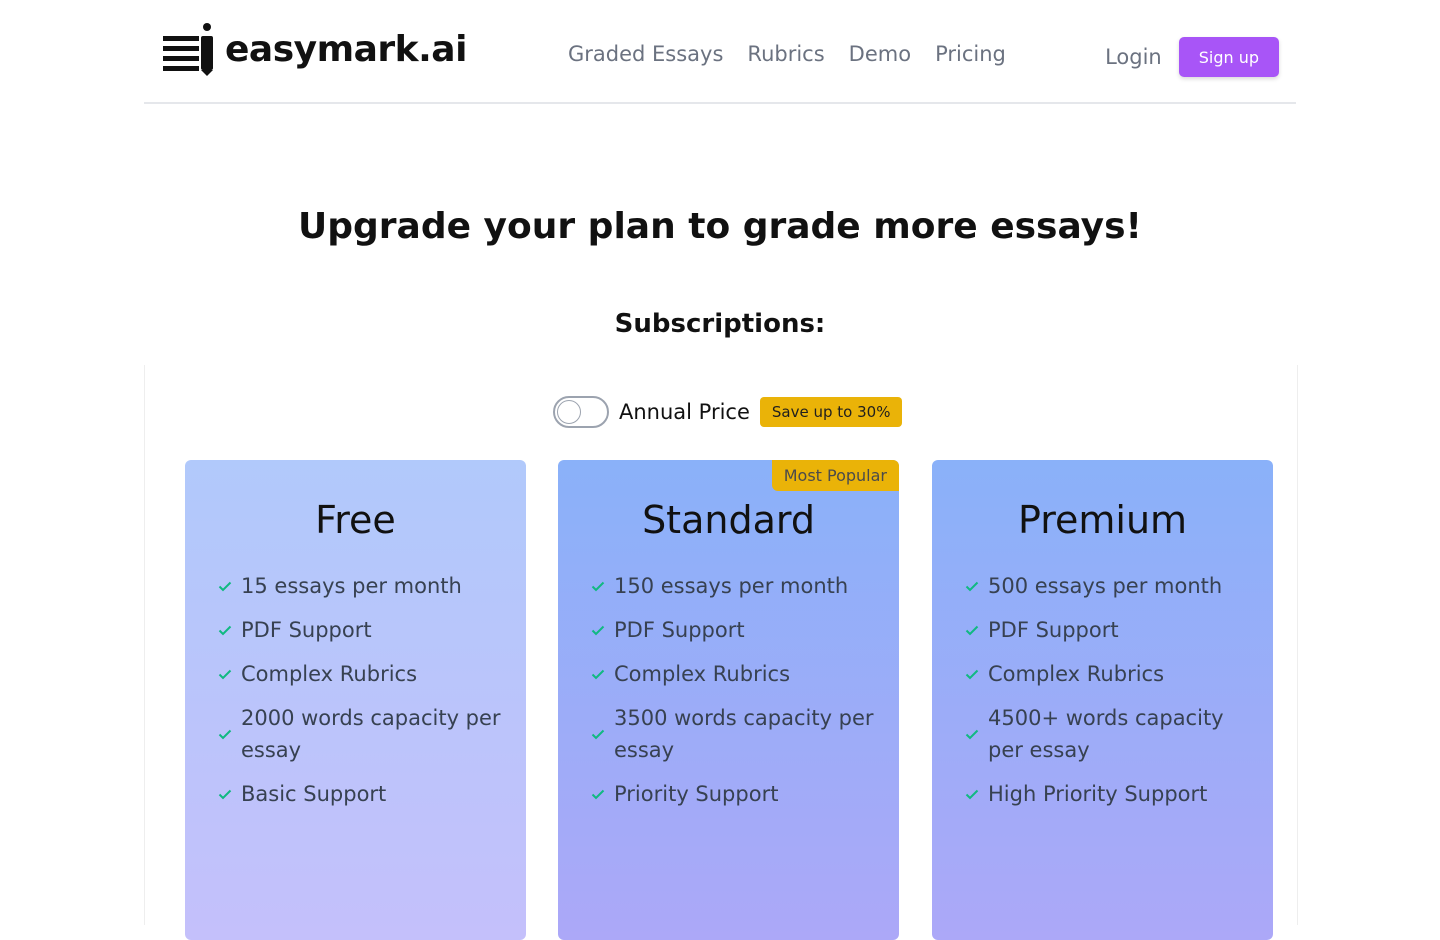 Image resolution: width=1440 pixels, height=940 pixels. Describe the element at coordinates (1228, 57) in the screenshot. I see `signup-button: Sign up` at that location.